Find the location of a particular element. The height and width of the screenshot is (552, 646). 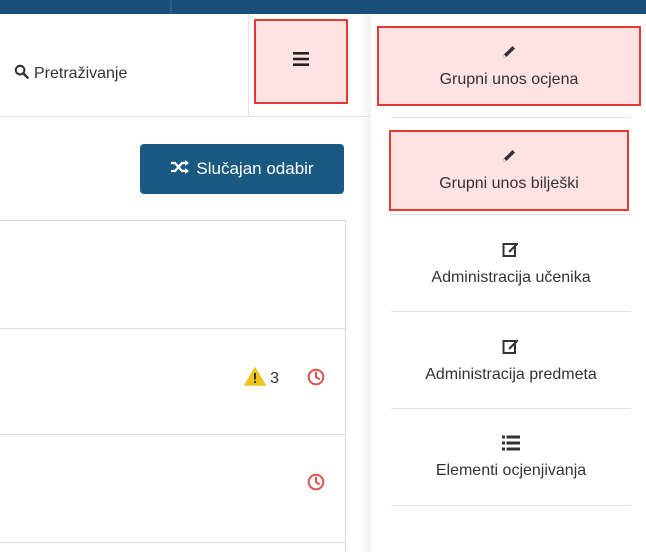

hamburger-icon is located at coordinates (301, 61).